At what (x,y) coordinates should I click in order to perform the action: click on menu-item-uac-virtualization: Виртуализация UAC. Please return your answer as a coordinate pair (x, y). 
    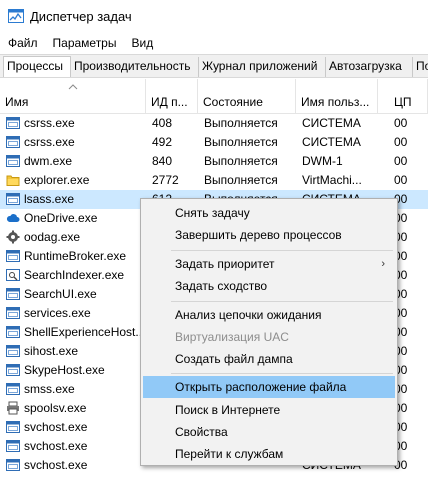
    Looking at the image, I should click on (232, 337).